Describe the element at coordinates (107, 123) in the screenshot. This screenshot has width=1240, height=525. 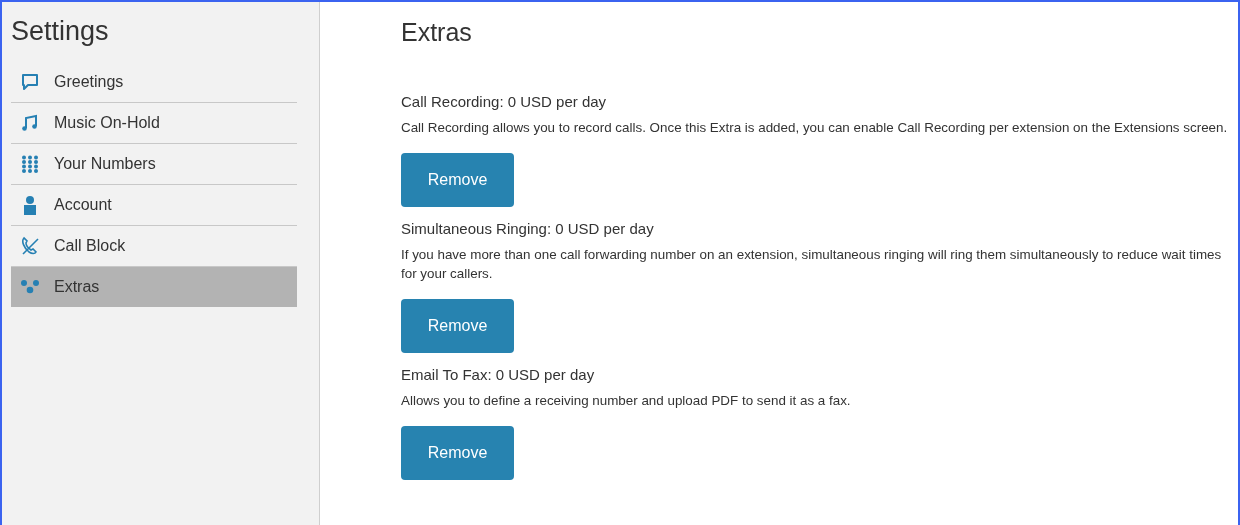
I see `item-label: Music On-Hold` at that location.